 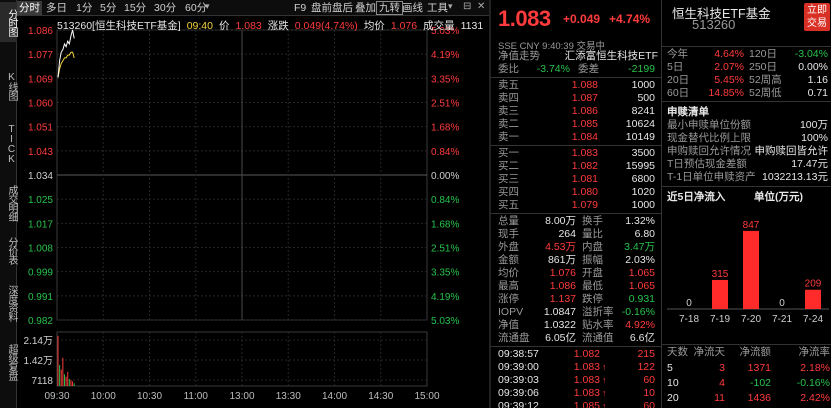 What do you see at coordinates (508, 192) in the screenshot?
I see `bid-label: 买四` at bounding box center [508, 192].